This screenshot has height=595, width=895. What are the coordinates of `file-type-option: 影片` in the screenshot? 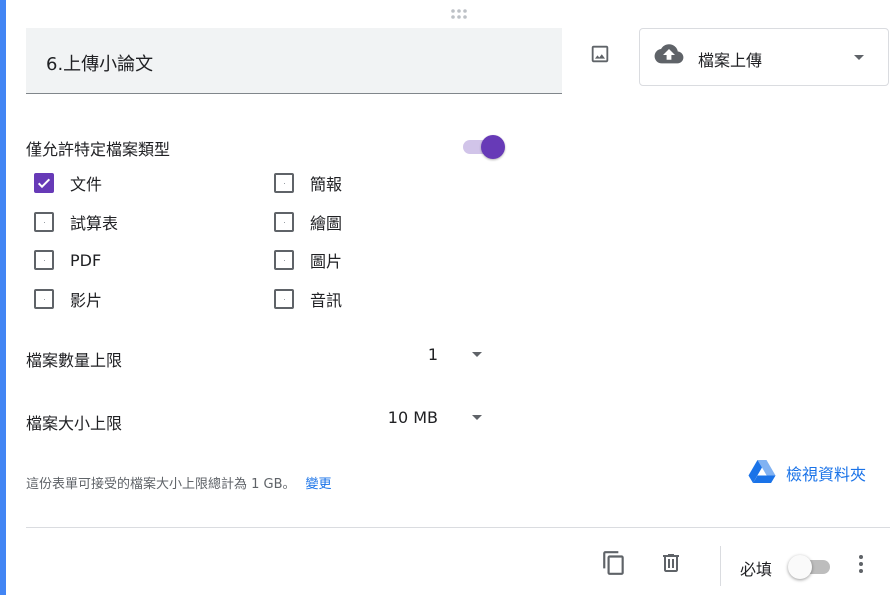 It's located at (68, 299).